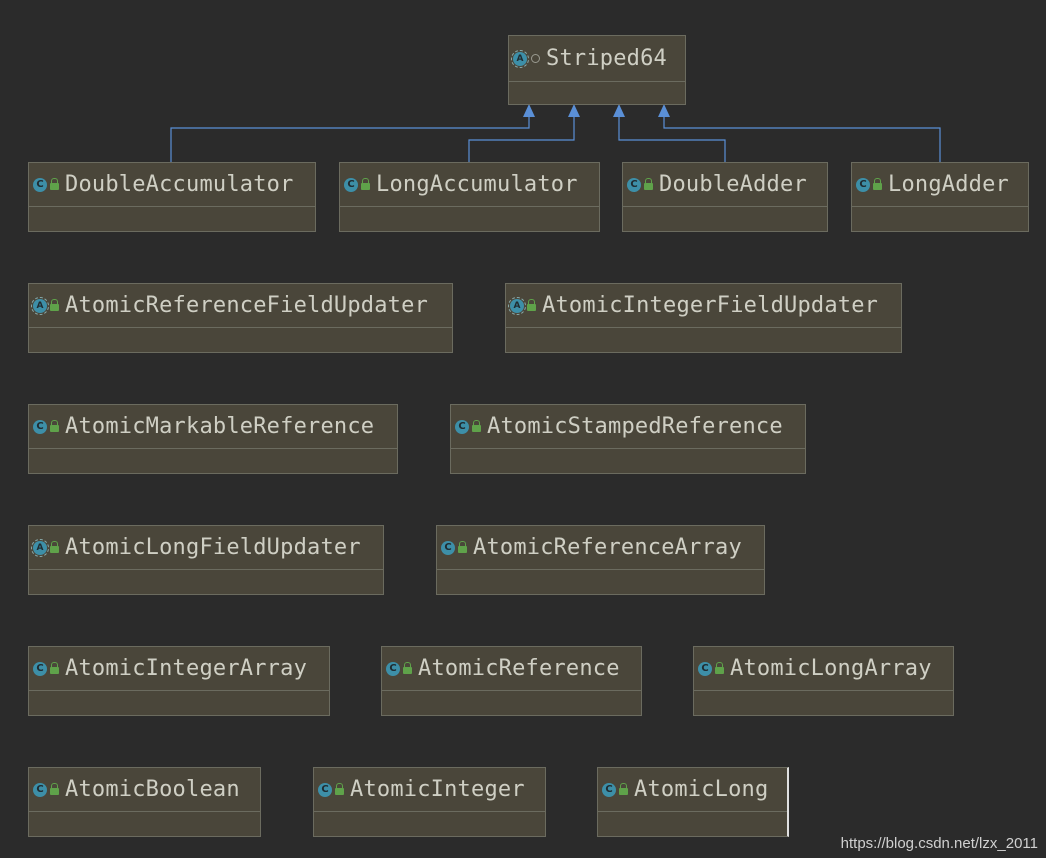  I want to click on class-node-atomicreferencefieldupdater: A AtomicReferenceFieldUpdater, so click(240, 318).